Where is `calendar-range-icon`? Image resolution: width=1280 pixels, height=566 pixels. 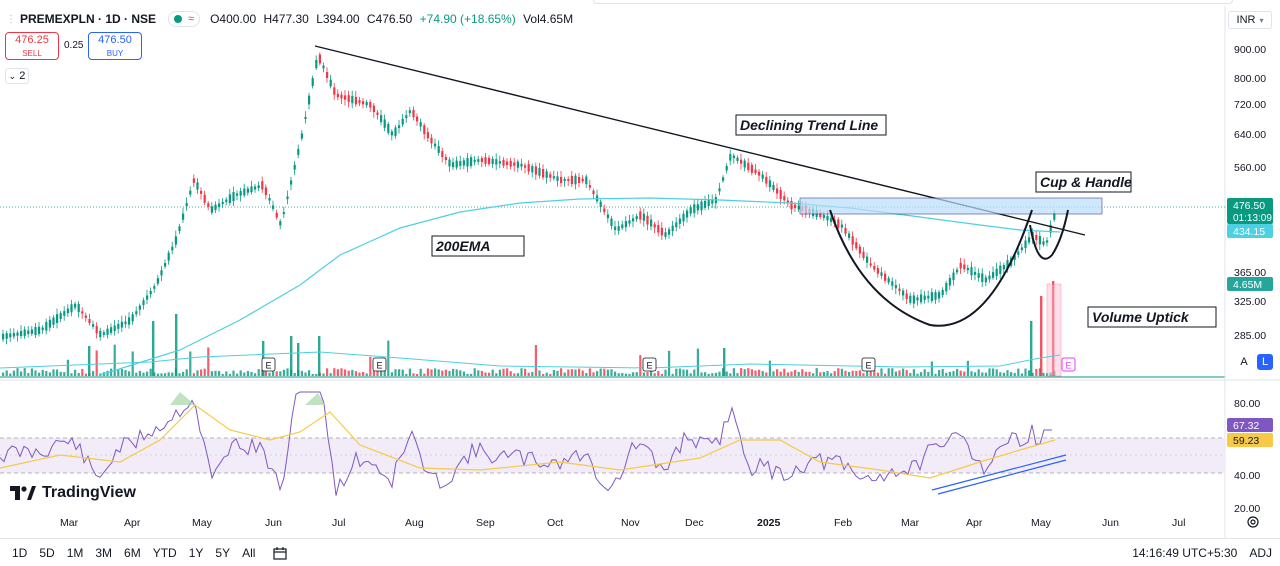
calendar-range-icon is located at coordinates (280, 553).